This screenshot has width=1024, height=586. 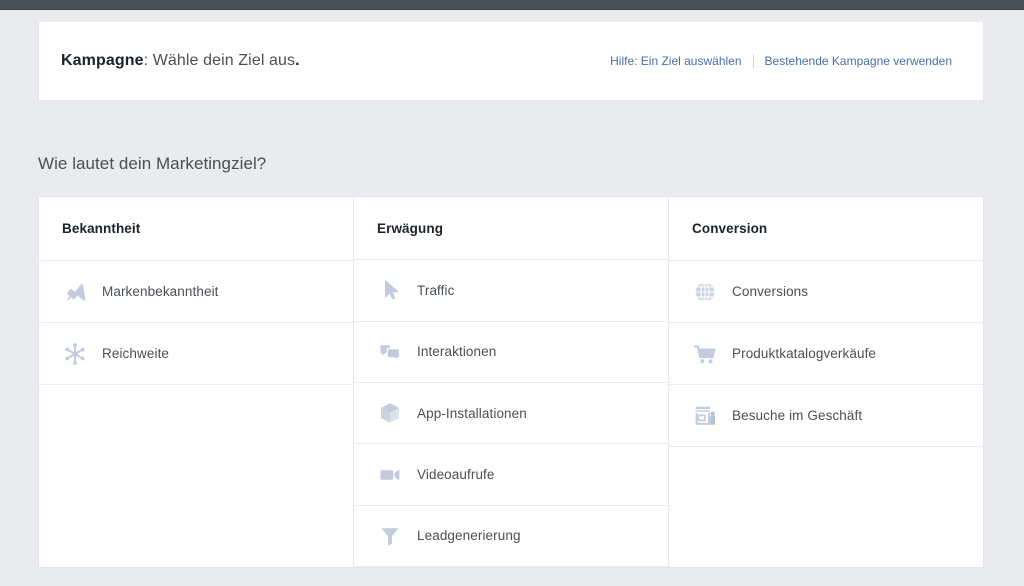 I want to click on campaign-title: Kampagne: Wähle dein Ziel aus., so click(x=180, y=61).